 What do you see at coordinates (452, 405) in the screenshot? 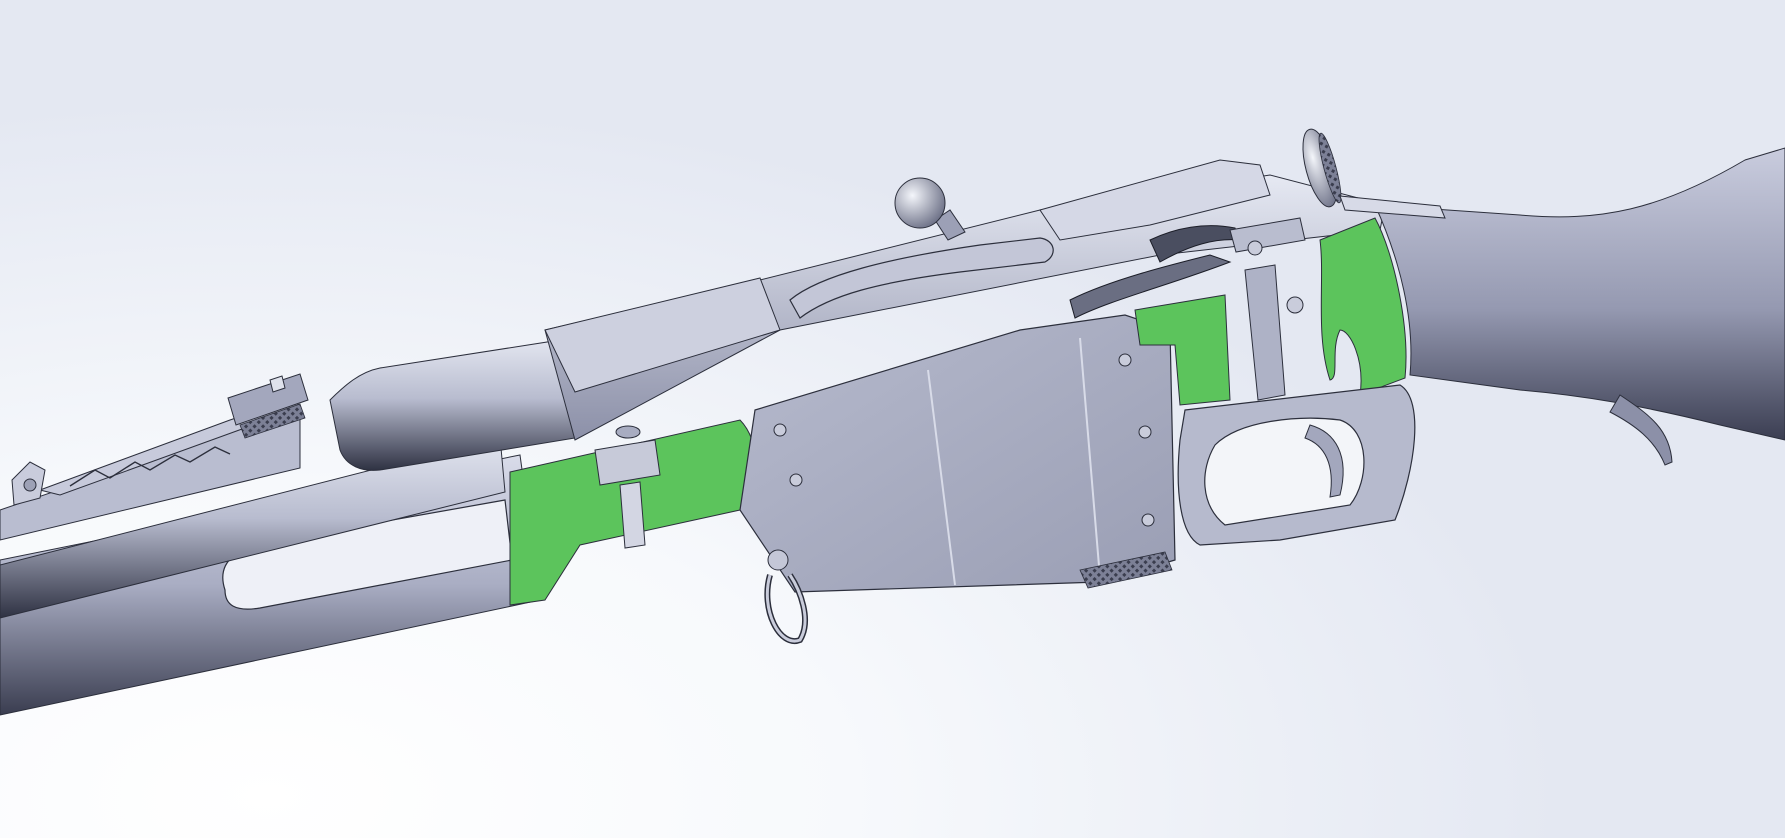
I see `barrel` at bounding box center [452, 405].